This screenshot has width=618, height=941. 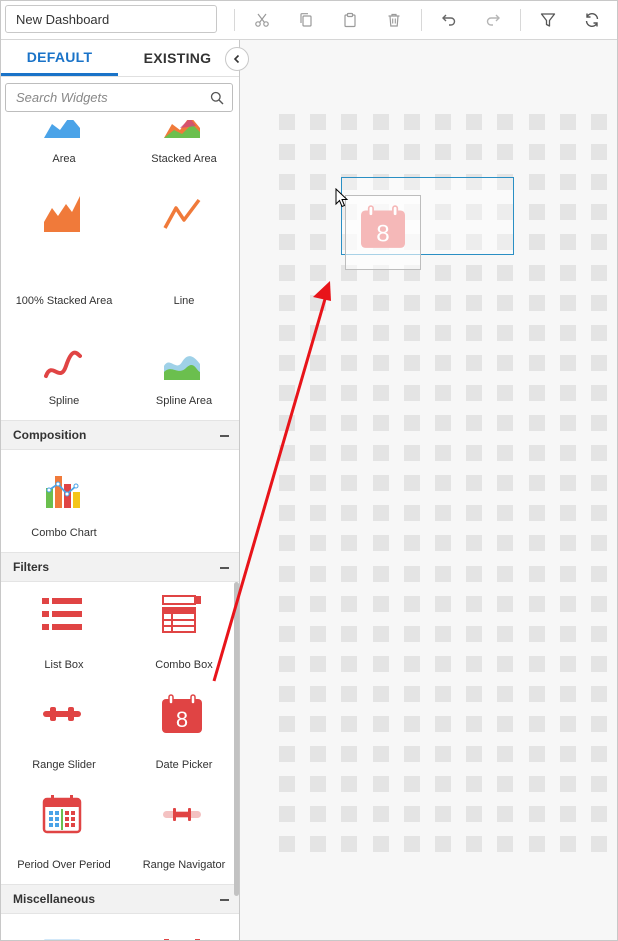 I want to click on search-icon, so click(x=217, y=98).